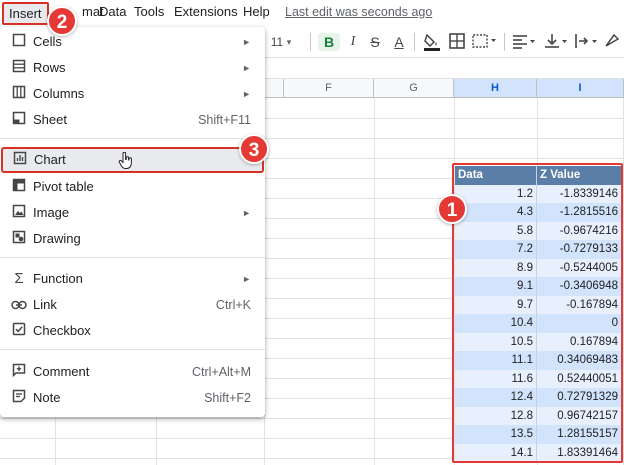 The width and height of the screenshot is (624, 465). I want to click on col-header-e, so click(274, 88).